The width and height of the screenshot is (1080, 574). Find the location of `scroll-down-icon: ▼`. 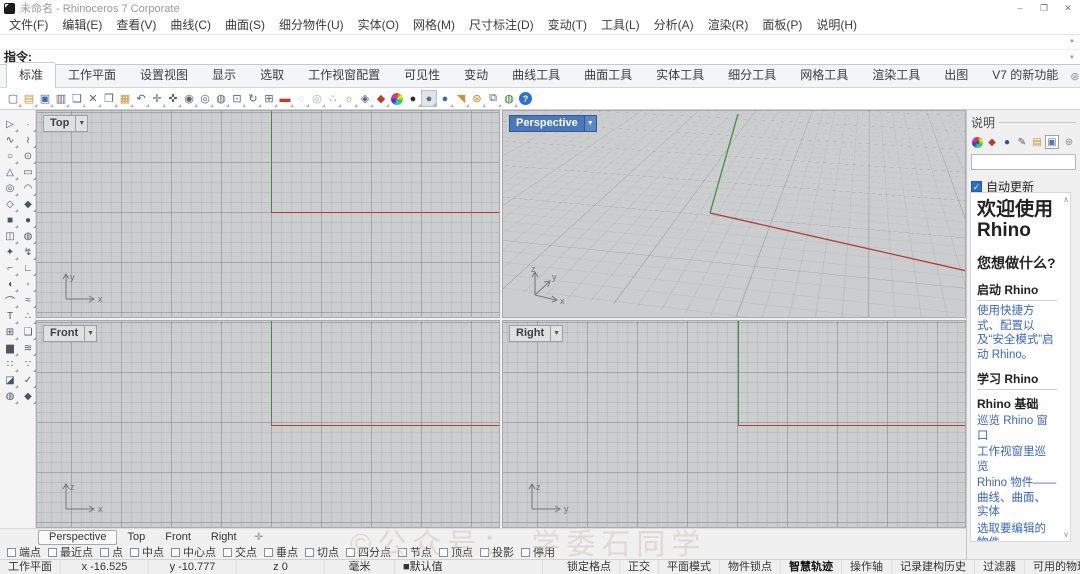

scroll-down-icon: ▼ is located at coordinates (1072, 58).